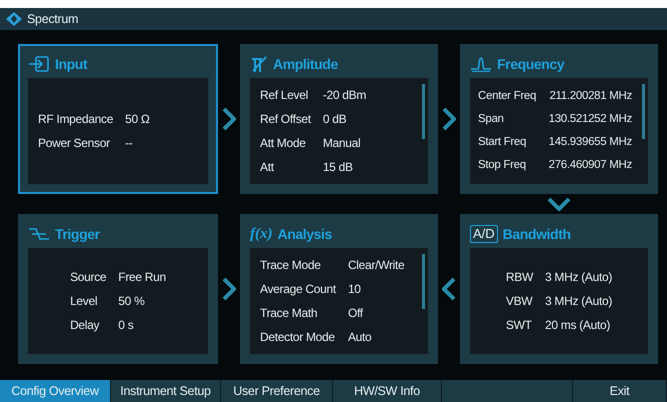  Describe the element at coordinates (267, 167) in the screenshot. I see `setting-label: Att` at that location.